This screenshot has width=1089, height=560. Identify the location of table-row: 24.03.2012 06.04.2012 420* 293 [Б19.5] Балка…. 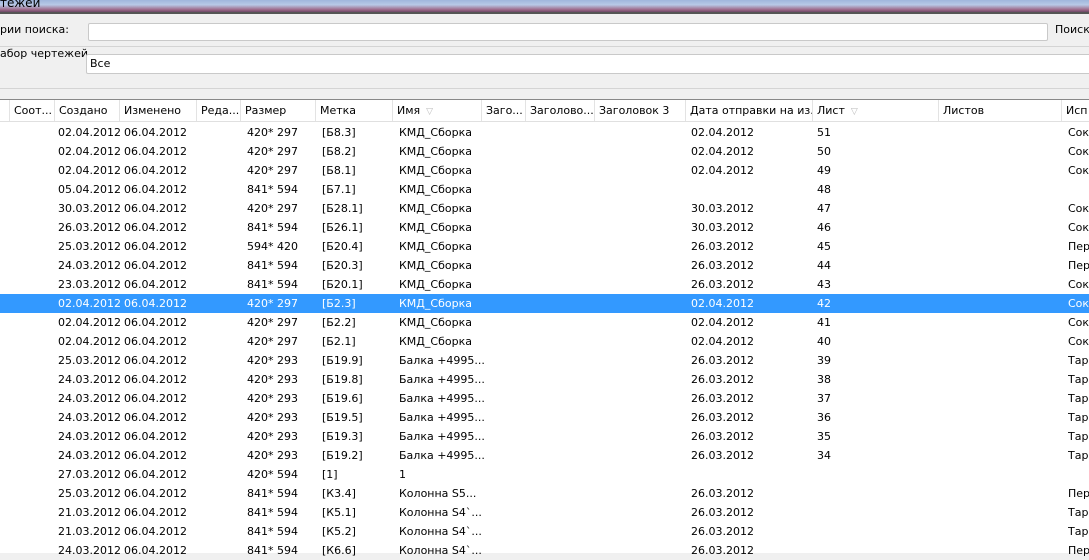
(544, 417).